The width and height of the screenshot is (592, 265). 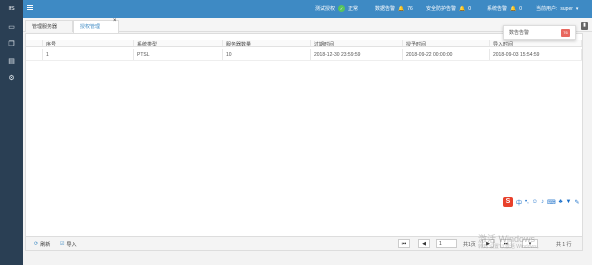 What do you see at coordinates (446, 54) in the screenshot?
I see `cell-grant-time: 2018-09-22 00:00:00` at bounding box center [446, 54].